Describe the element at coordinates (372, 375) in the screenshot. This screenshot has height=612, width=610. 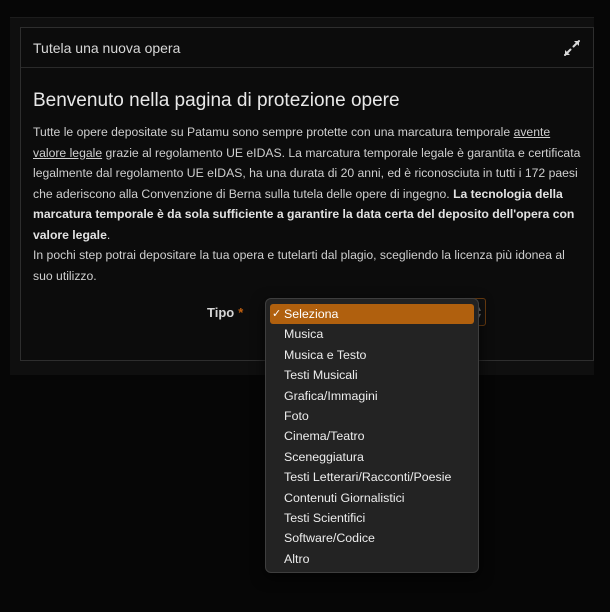
I see `option-testi-musicali: Testi Musicali` at that location.